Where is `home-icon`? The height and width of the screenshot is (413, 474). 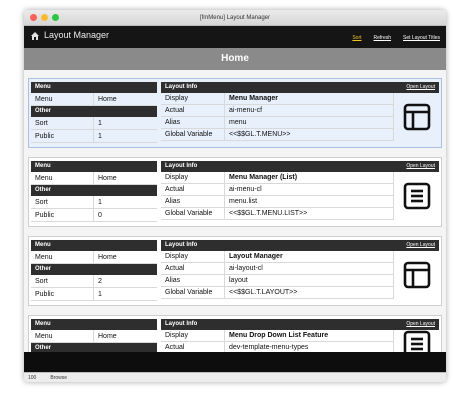 home-icon is located at coordinates (35, 36).